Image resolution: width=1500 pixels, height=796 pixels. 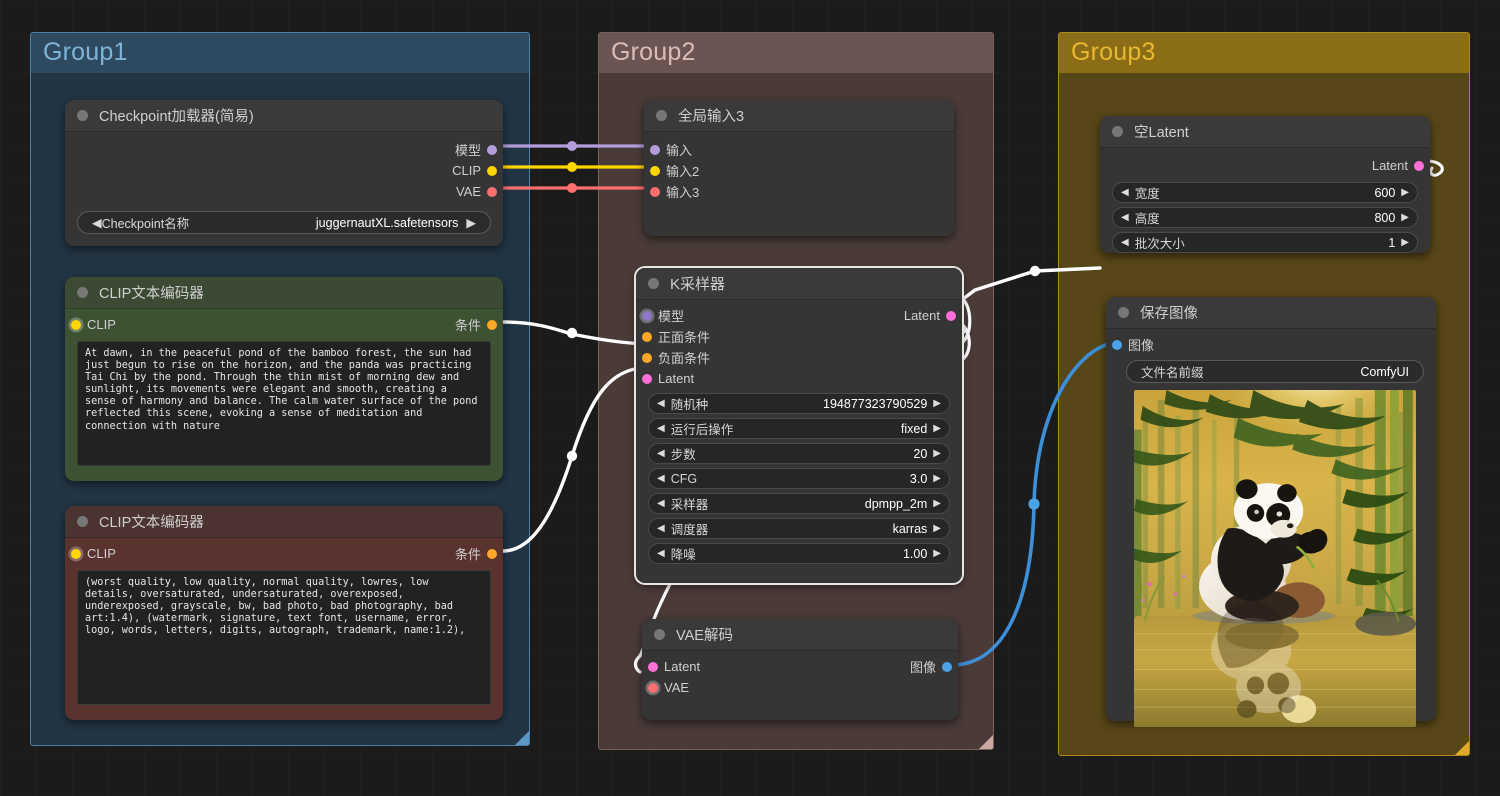 What do you see at coordinates (799, 149) in the screenshot?
I see `input-slot-1: 输入` at bounding box center [799, 149].